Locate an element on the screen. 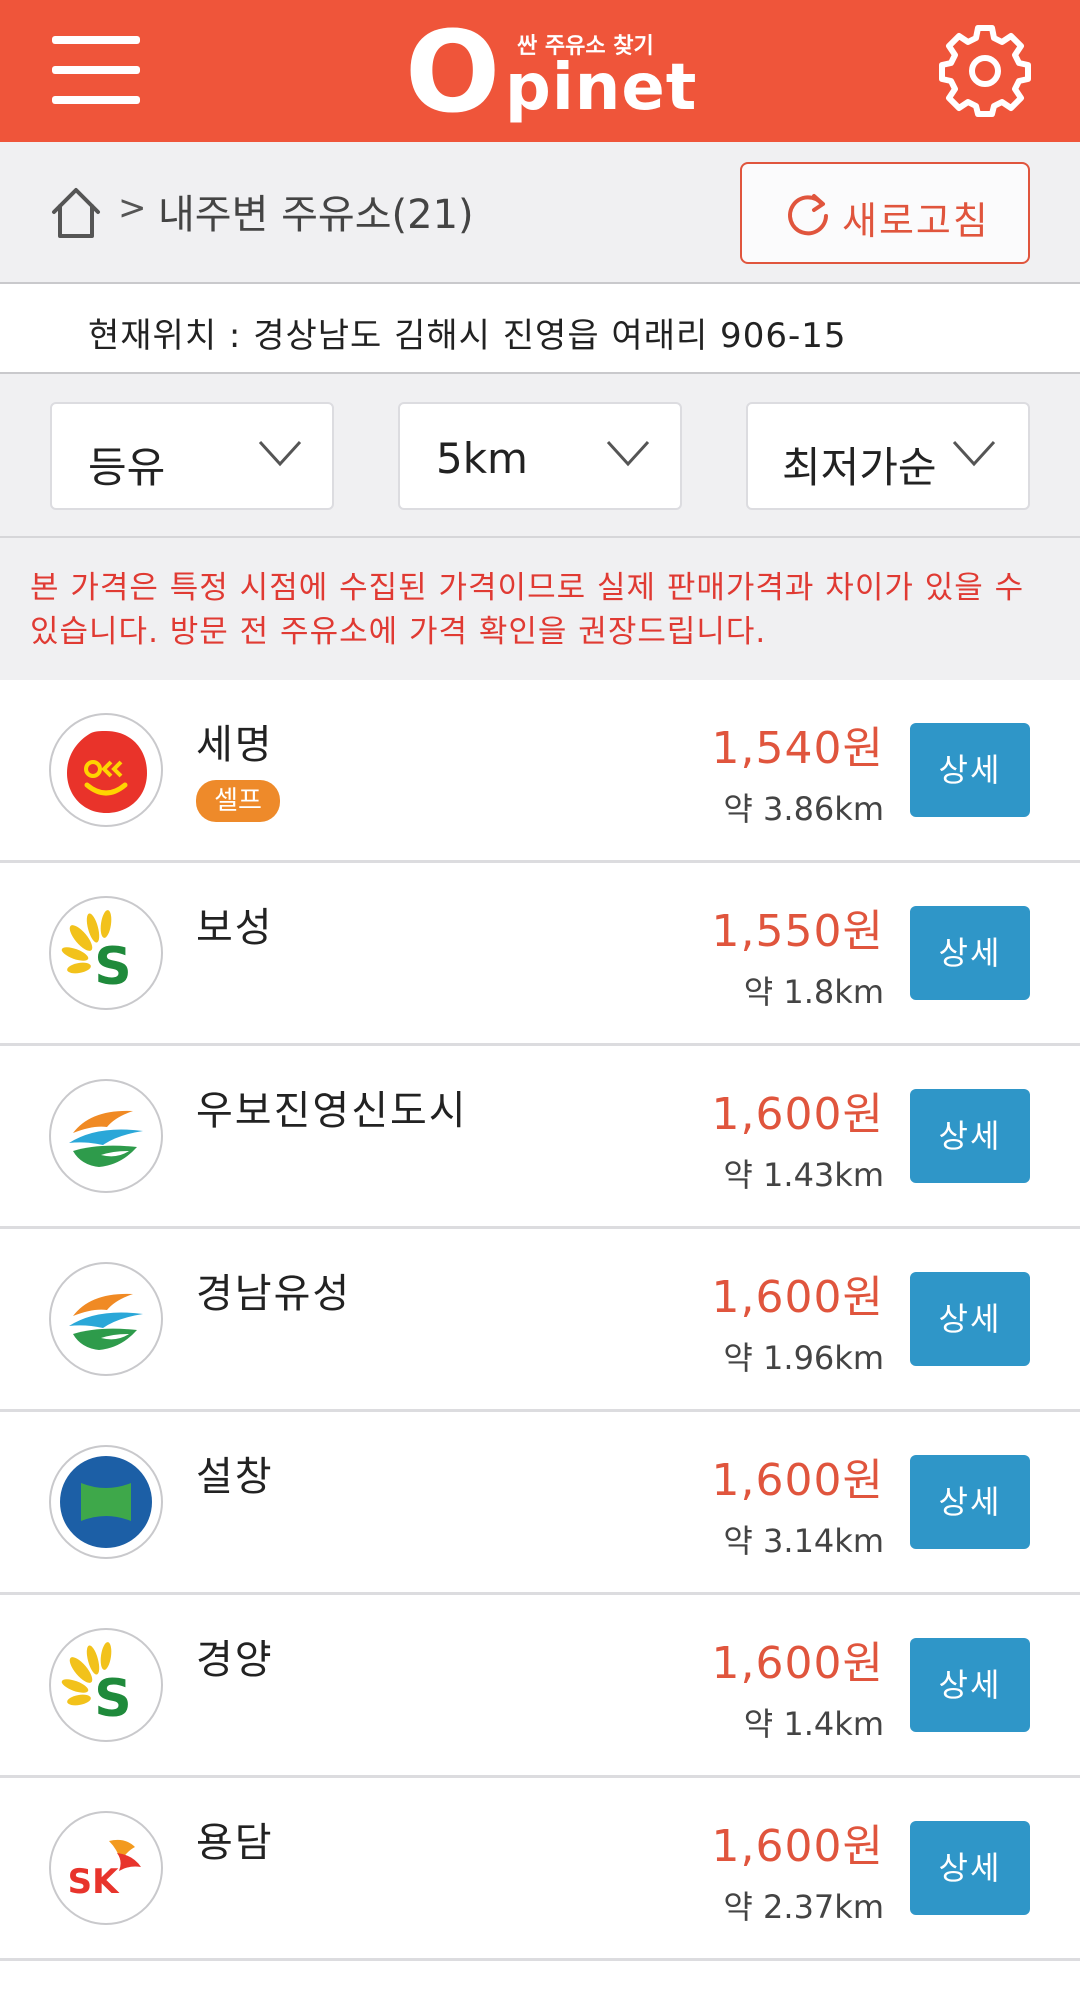 Image resolution: width=1080 pixels, height=1992 pixels. fuel-type-select: 등유 is located at coordinates (192, 456).